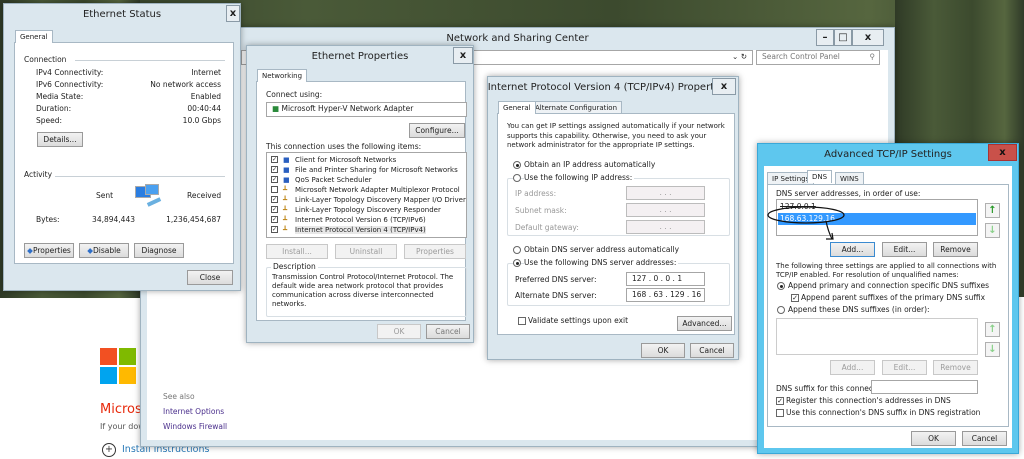  What do you see at coordinates (206, 72) in the screenshot?
I see `ipv4-value: Internet` at bounding box center [206, 72].